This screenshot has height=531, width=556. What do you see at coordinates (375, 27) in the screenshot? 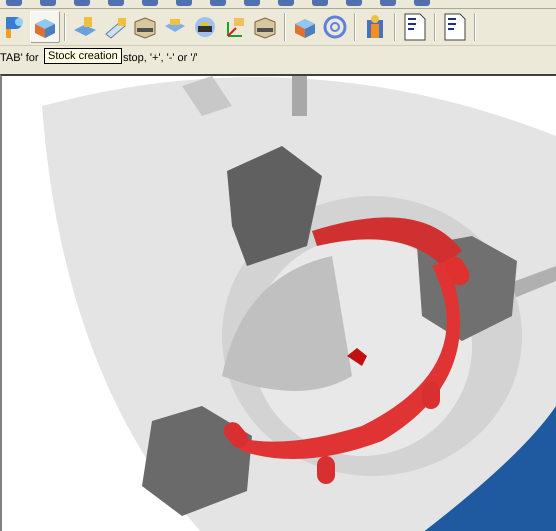
I see `figure-icon` at bounding box center [375, 27].